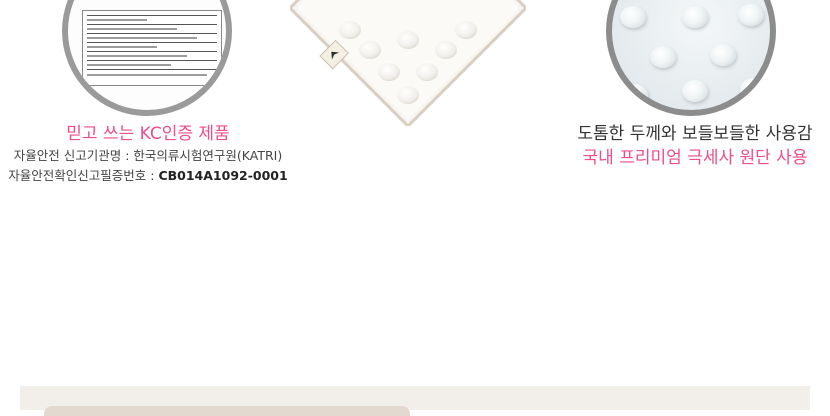 This screenshot has width=830, height=416. What do you see at coordinates (223, 175) in the screenshot?
I see `cert-number-value: CB014A1092-0001` at bounding box center [223, 175].